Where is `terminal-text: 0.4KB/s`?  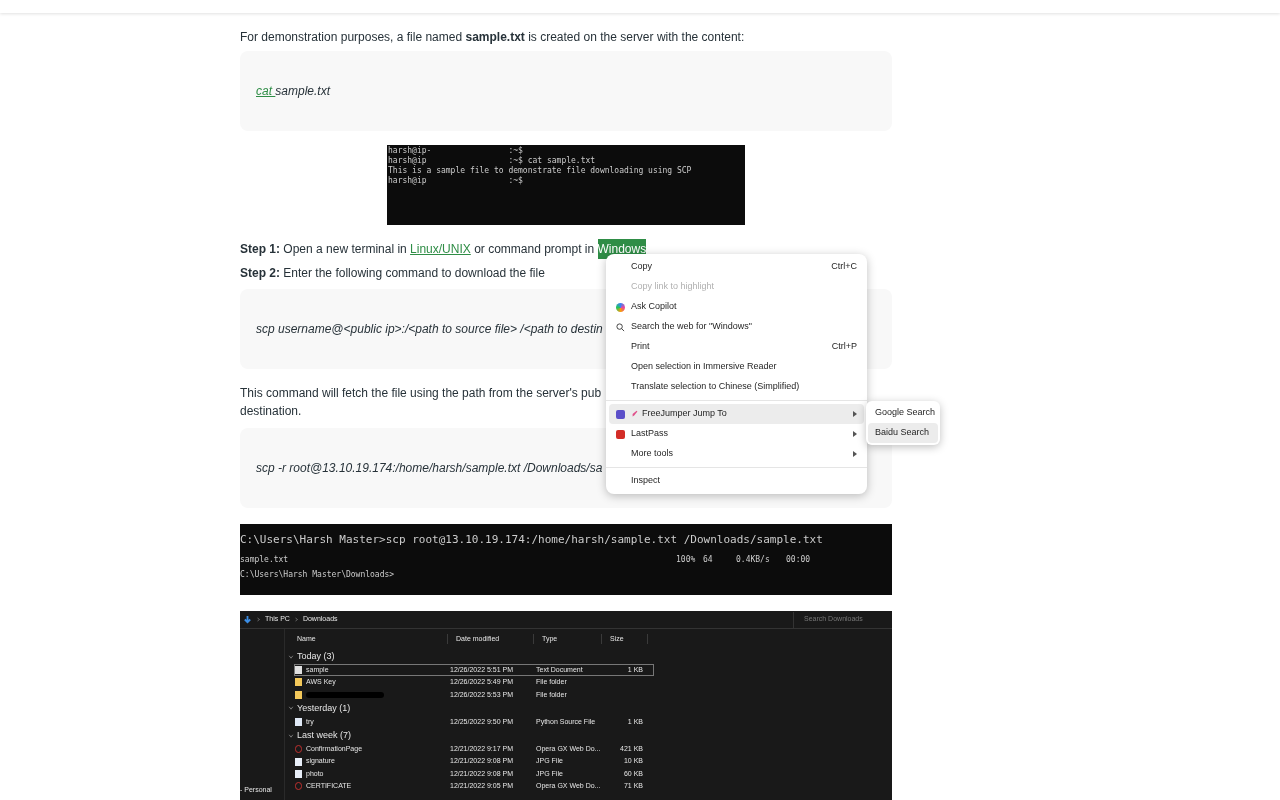
terminal-text: 0.4KB/s is located at coordinates (753, 560).